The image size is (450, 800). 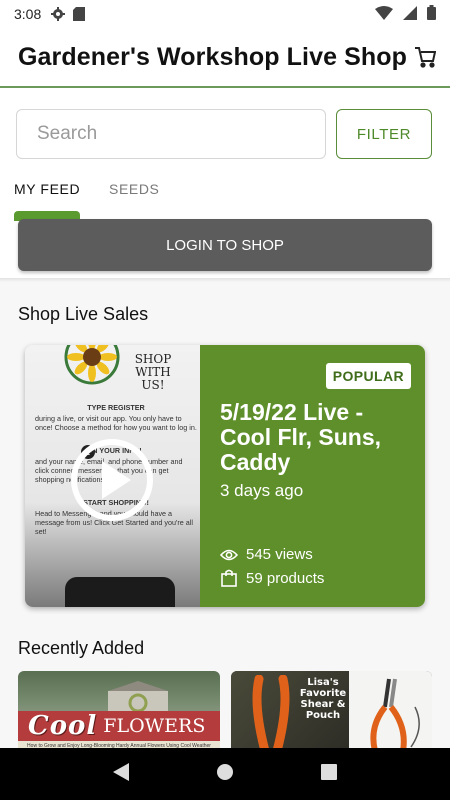 What do you see at coordinates (323, 699) in the screenshot?
I see `shear-pouch-title: Lisa's Favorite Shear & Pouch` at bounding box center [323, 699].